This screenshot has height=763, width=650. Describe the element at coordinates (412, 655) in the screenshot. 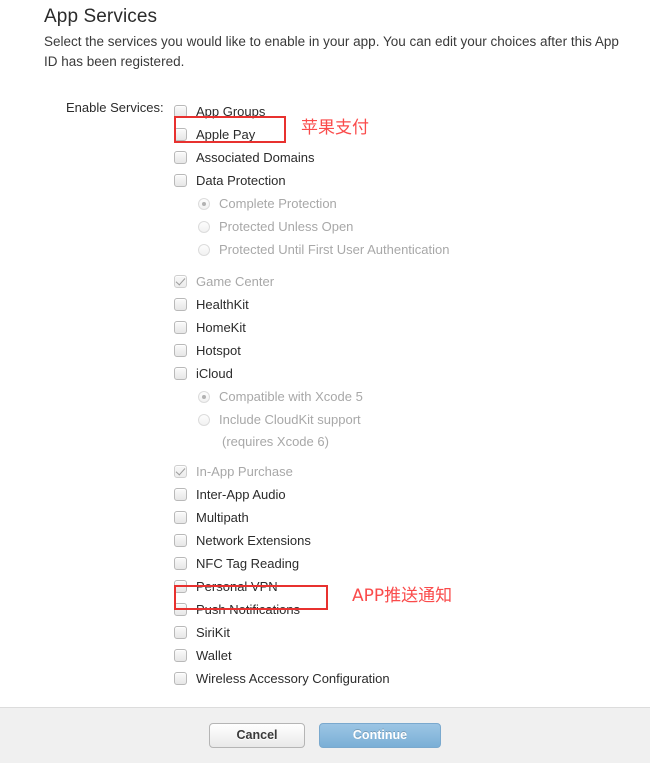

I see `service-row: Wallet` at that location.